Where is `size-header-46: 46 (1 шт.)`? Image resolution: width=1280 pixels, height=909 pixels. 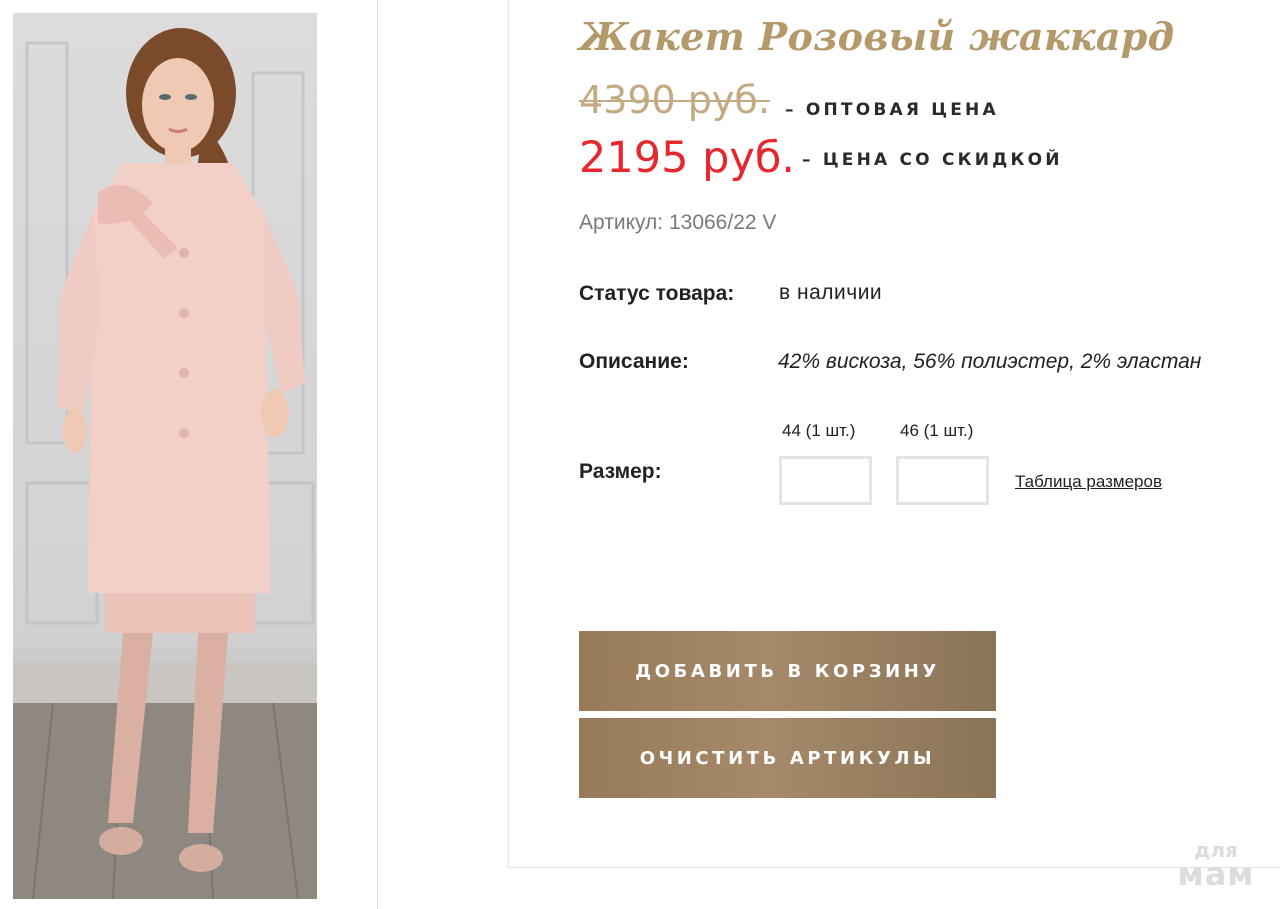 size-header-46: 46 (1 шт.) is located at coordinates (937, 430).